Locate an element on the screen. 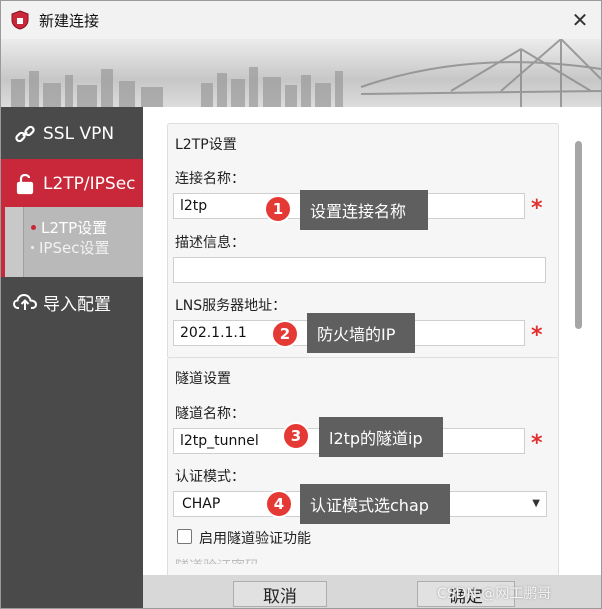 Image resolution: width=602 pixels, height=609 pixels. annotation-callout-3: l2tp的隧道ip is located at coordinates (381, 437).